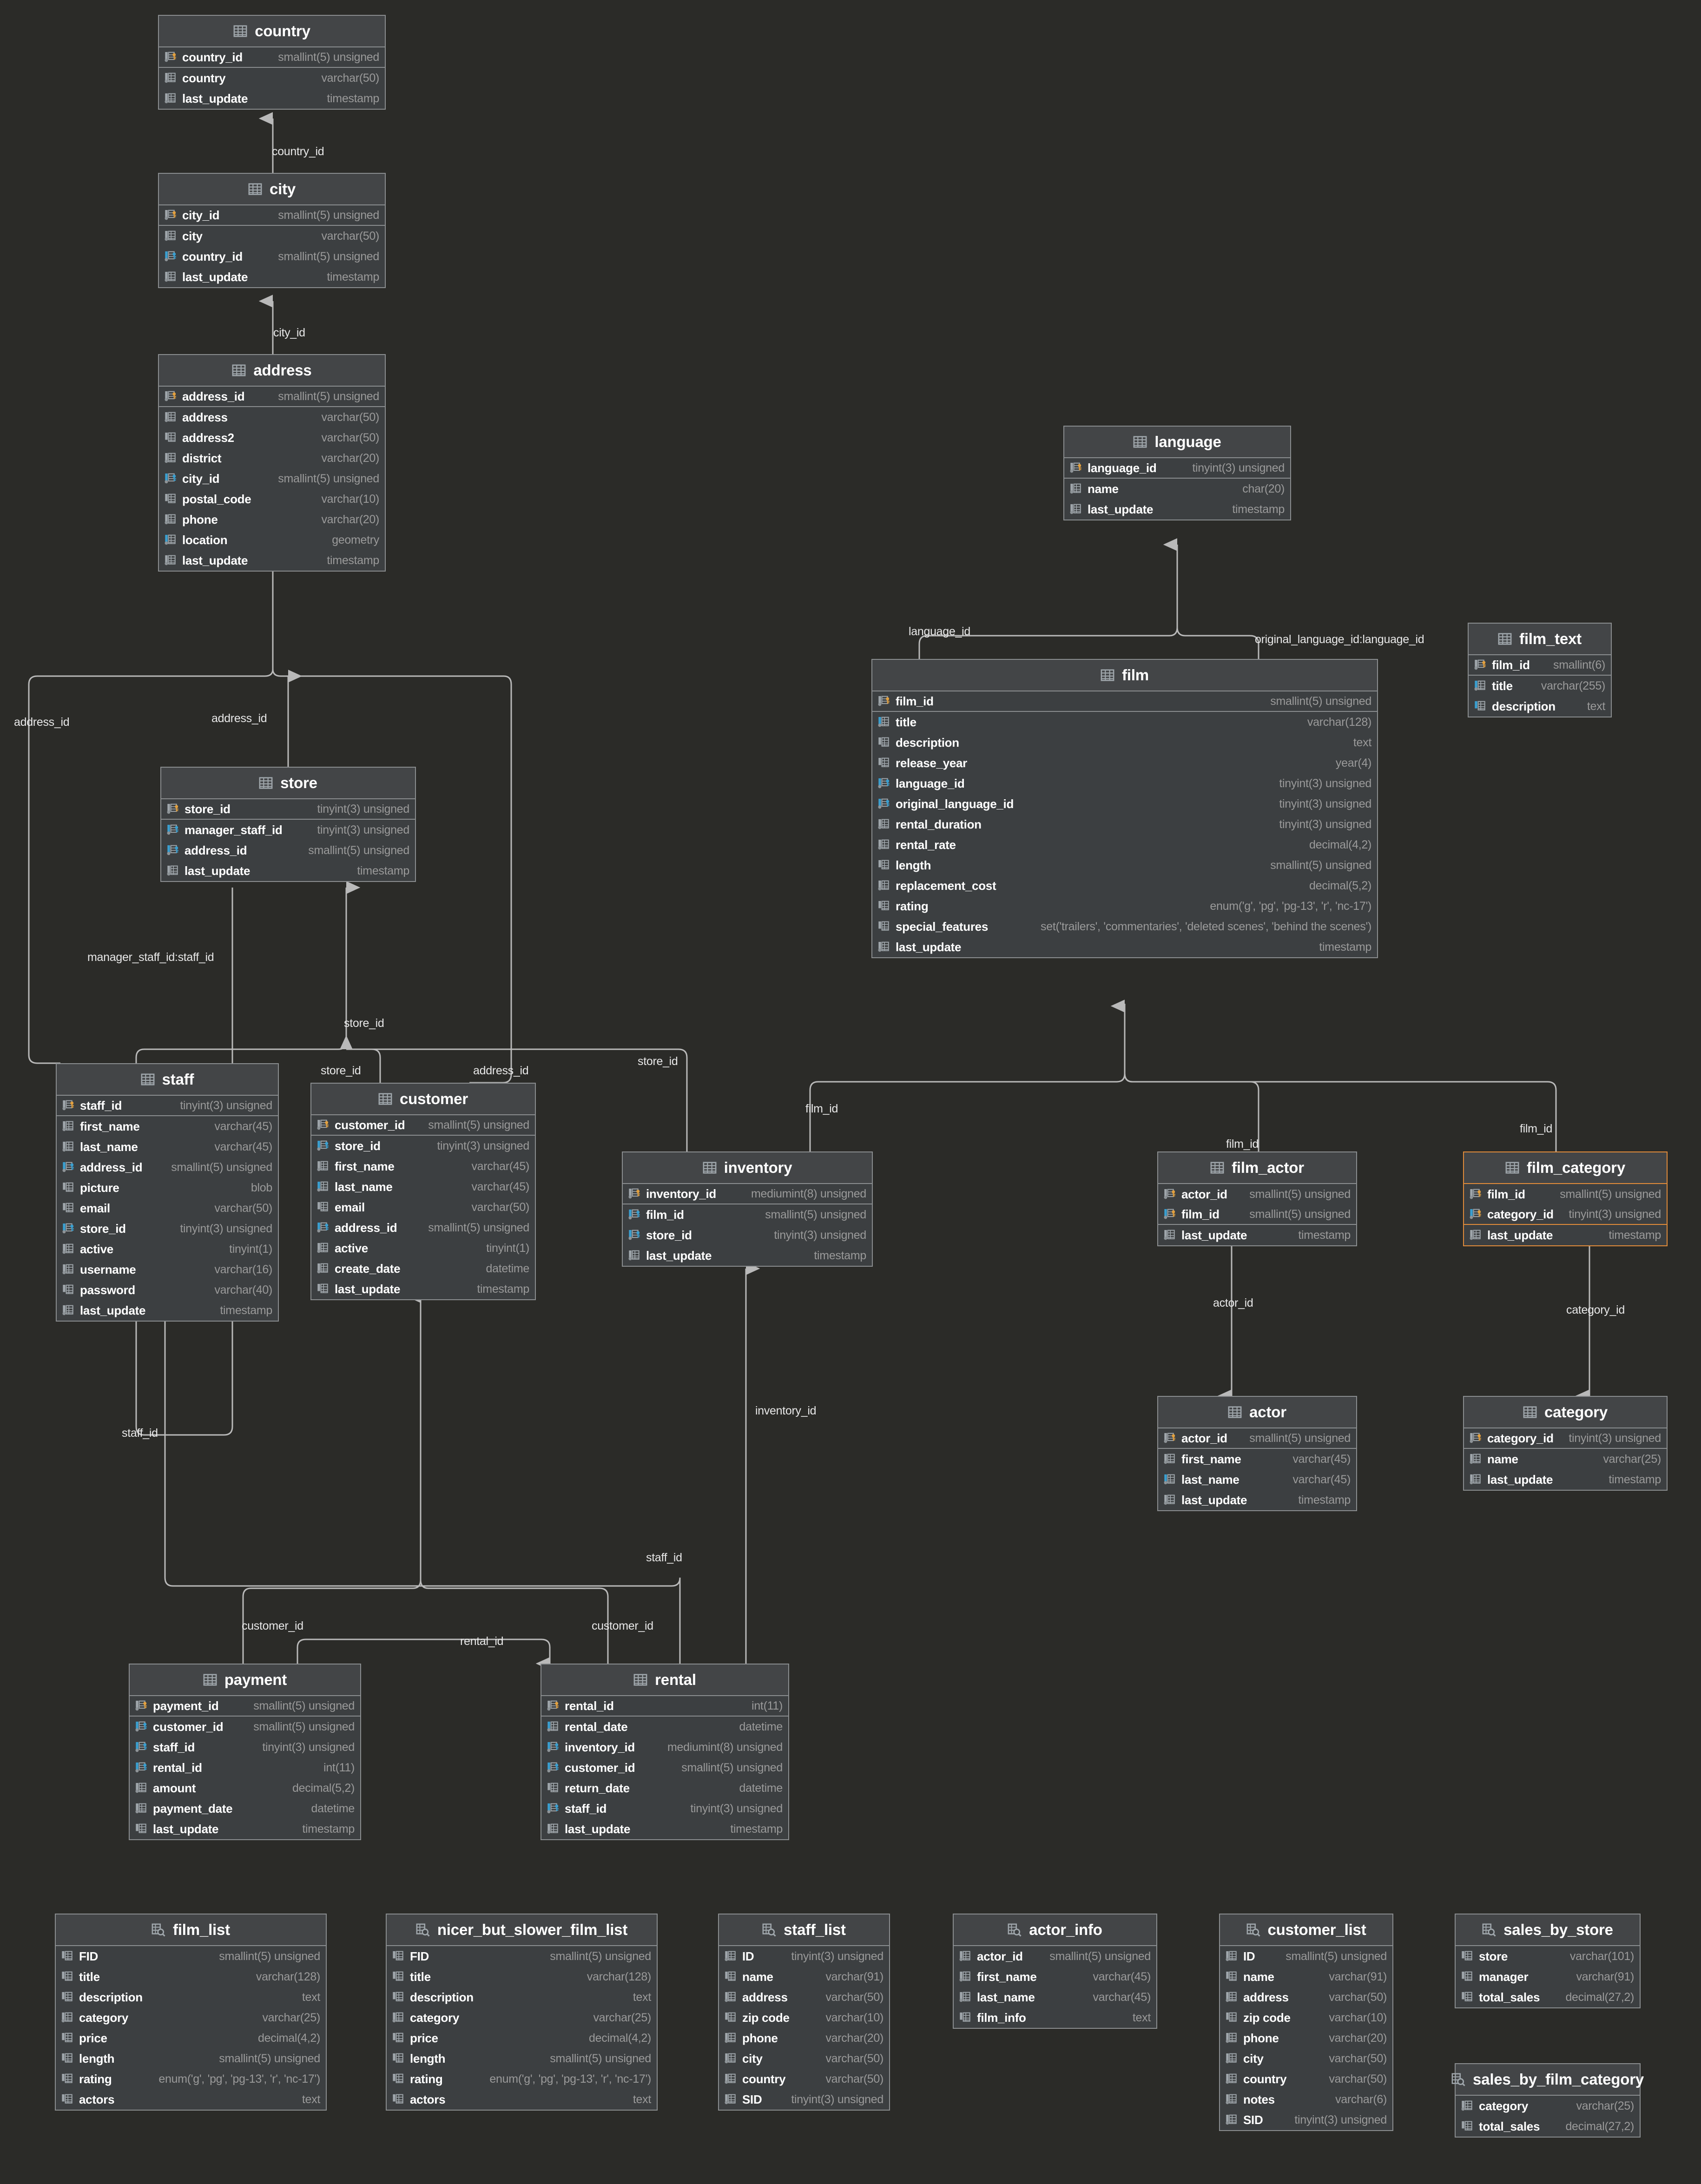  Describe the element at coordinates (1540, 639) in the screenshot. I see `table-header-film_text: film_text` at that location.